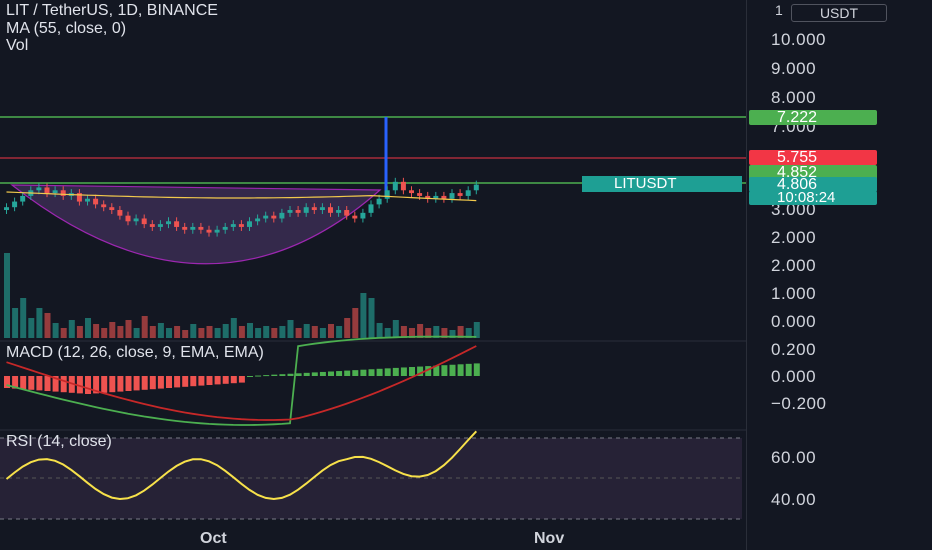 The image size is (932, 550). Describe the element at coordinates (794, 457) in the screenshot. I see `rsi-tick: 60.00` at that location.